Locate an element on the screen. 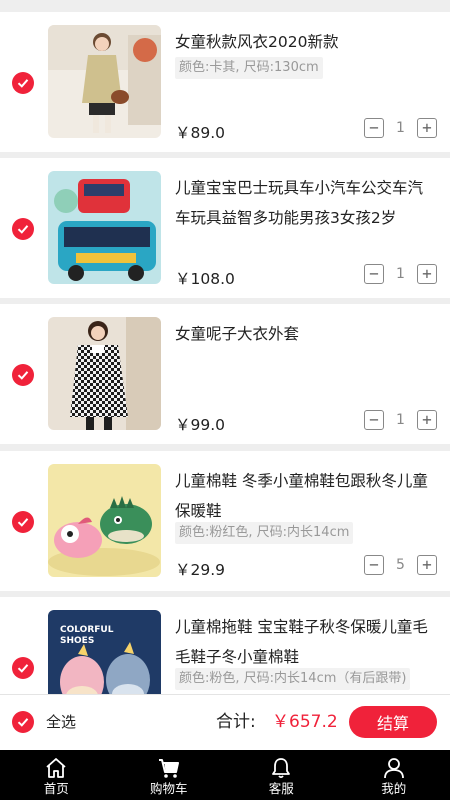  product-image: COLORFUL SHOES is located at coordinates (104, 652).